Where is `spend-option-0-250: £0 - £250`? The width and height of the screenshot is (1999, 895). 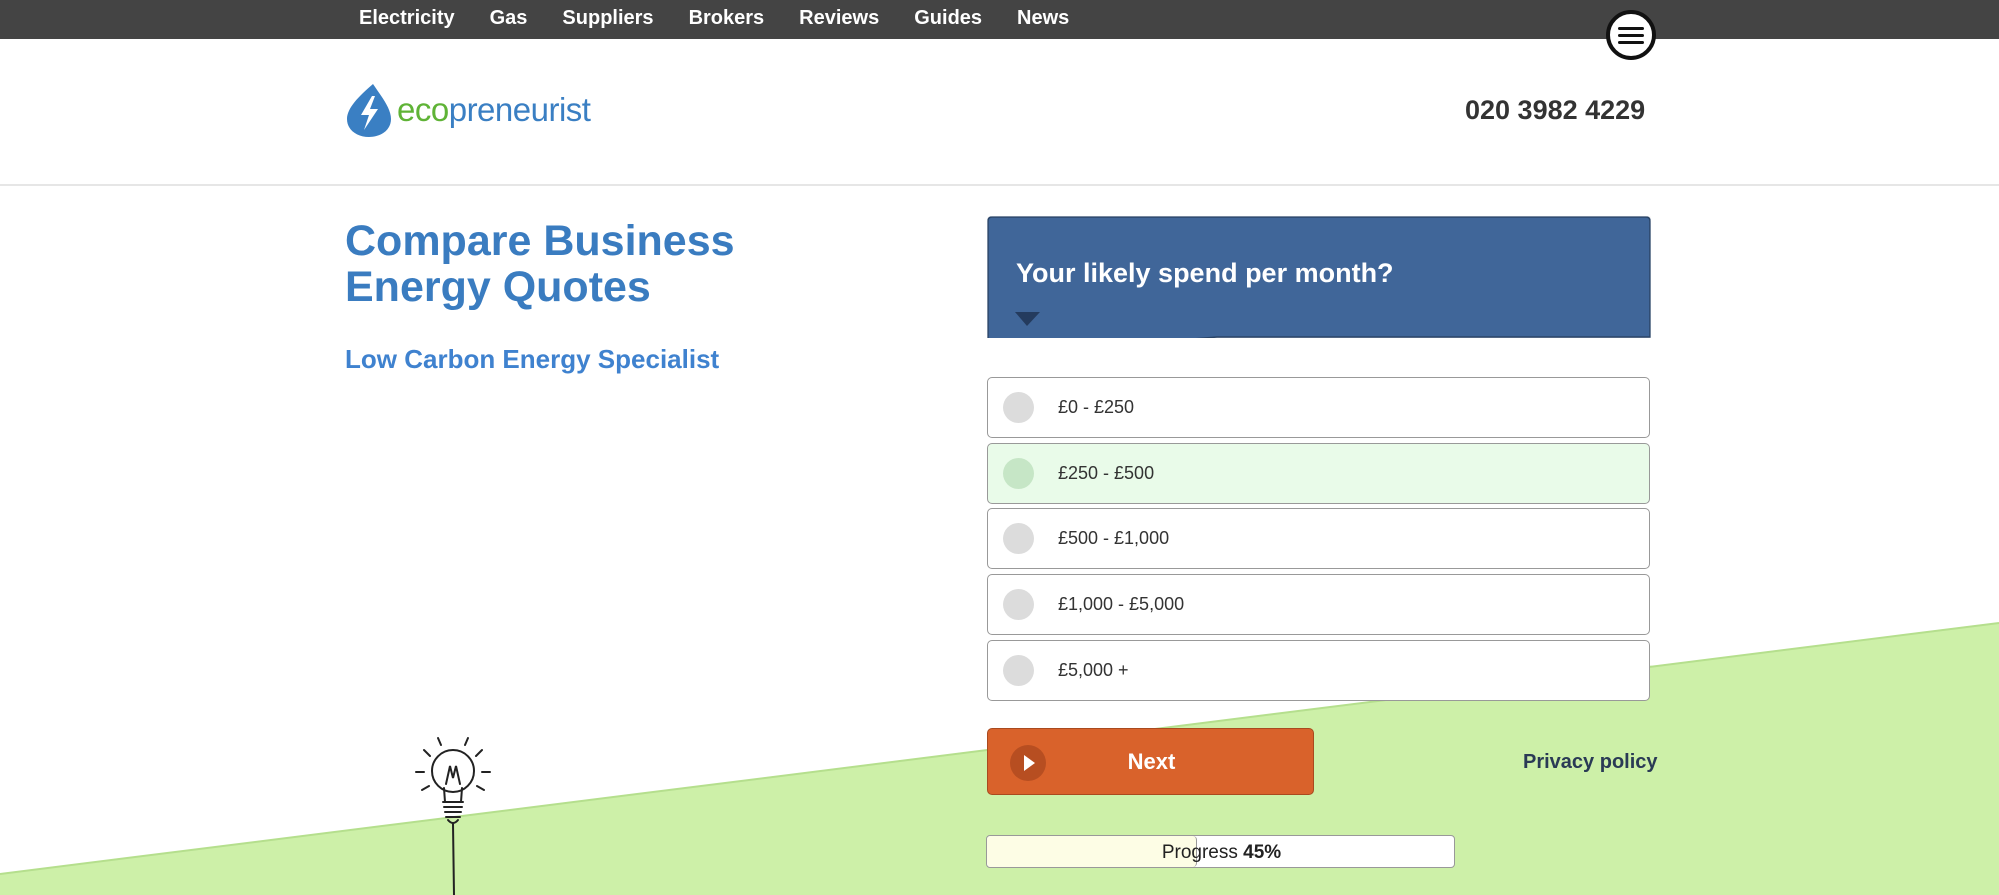 spend-option-0-250: £0 - £250 is located at coordinates (1318, 407).